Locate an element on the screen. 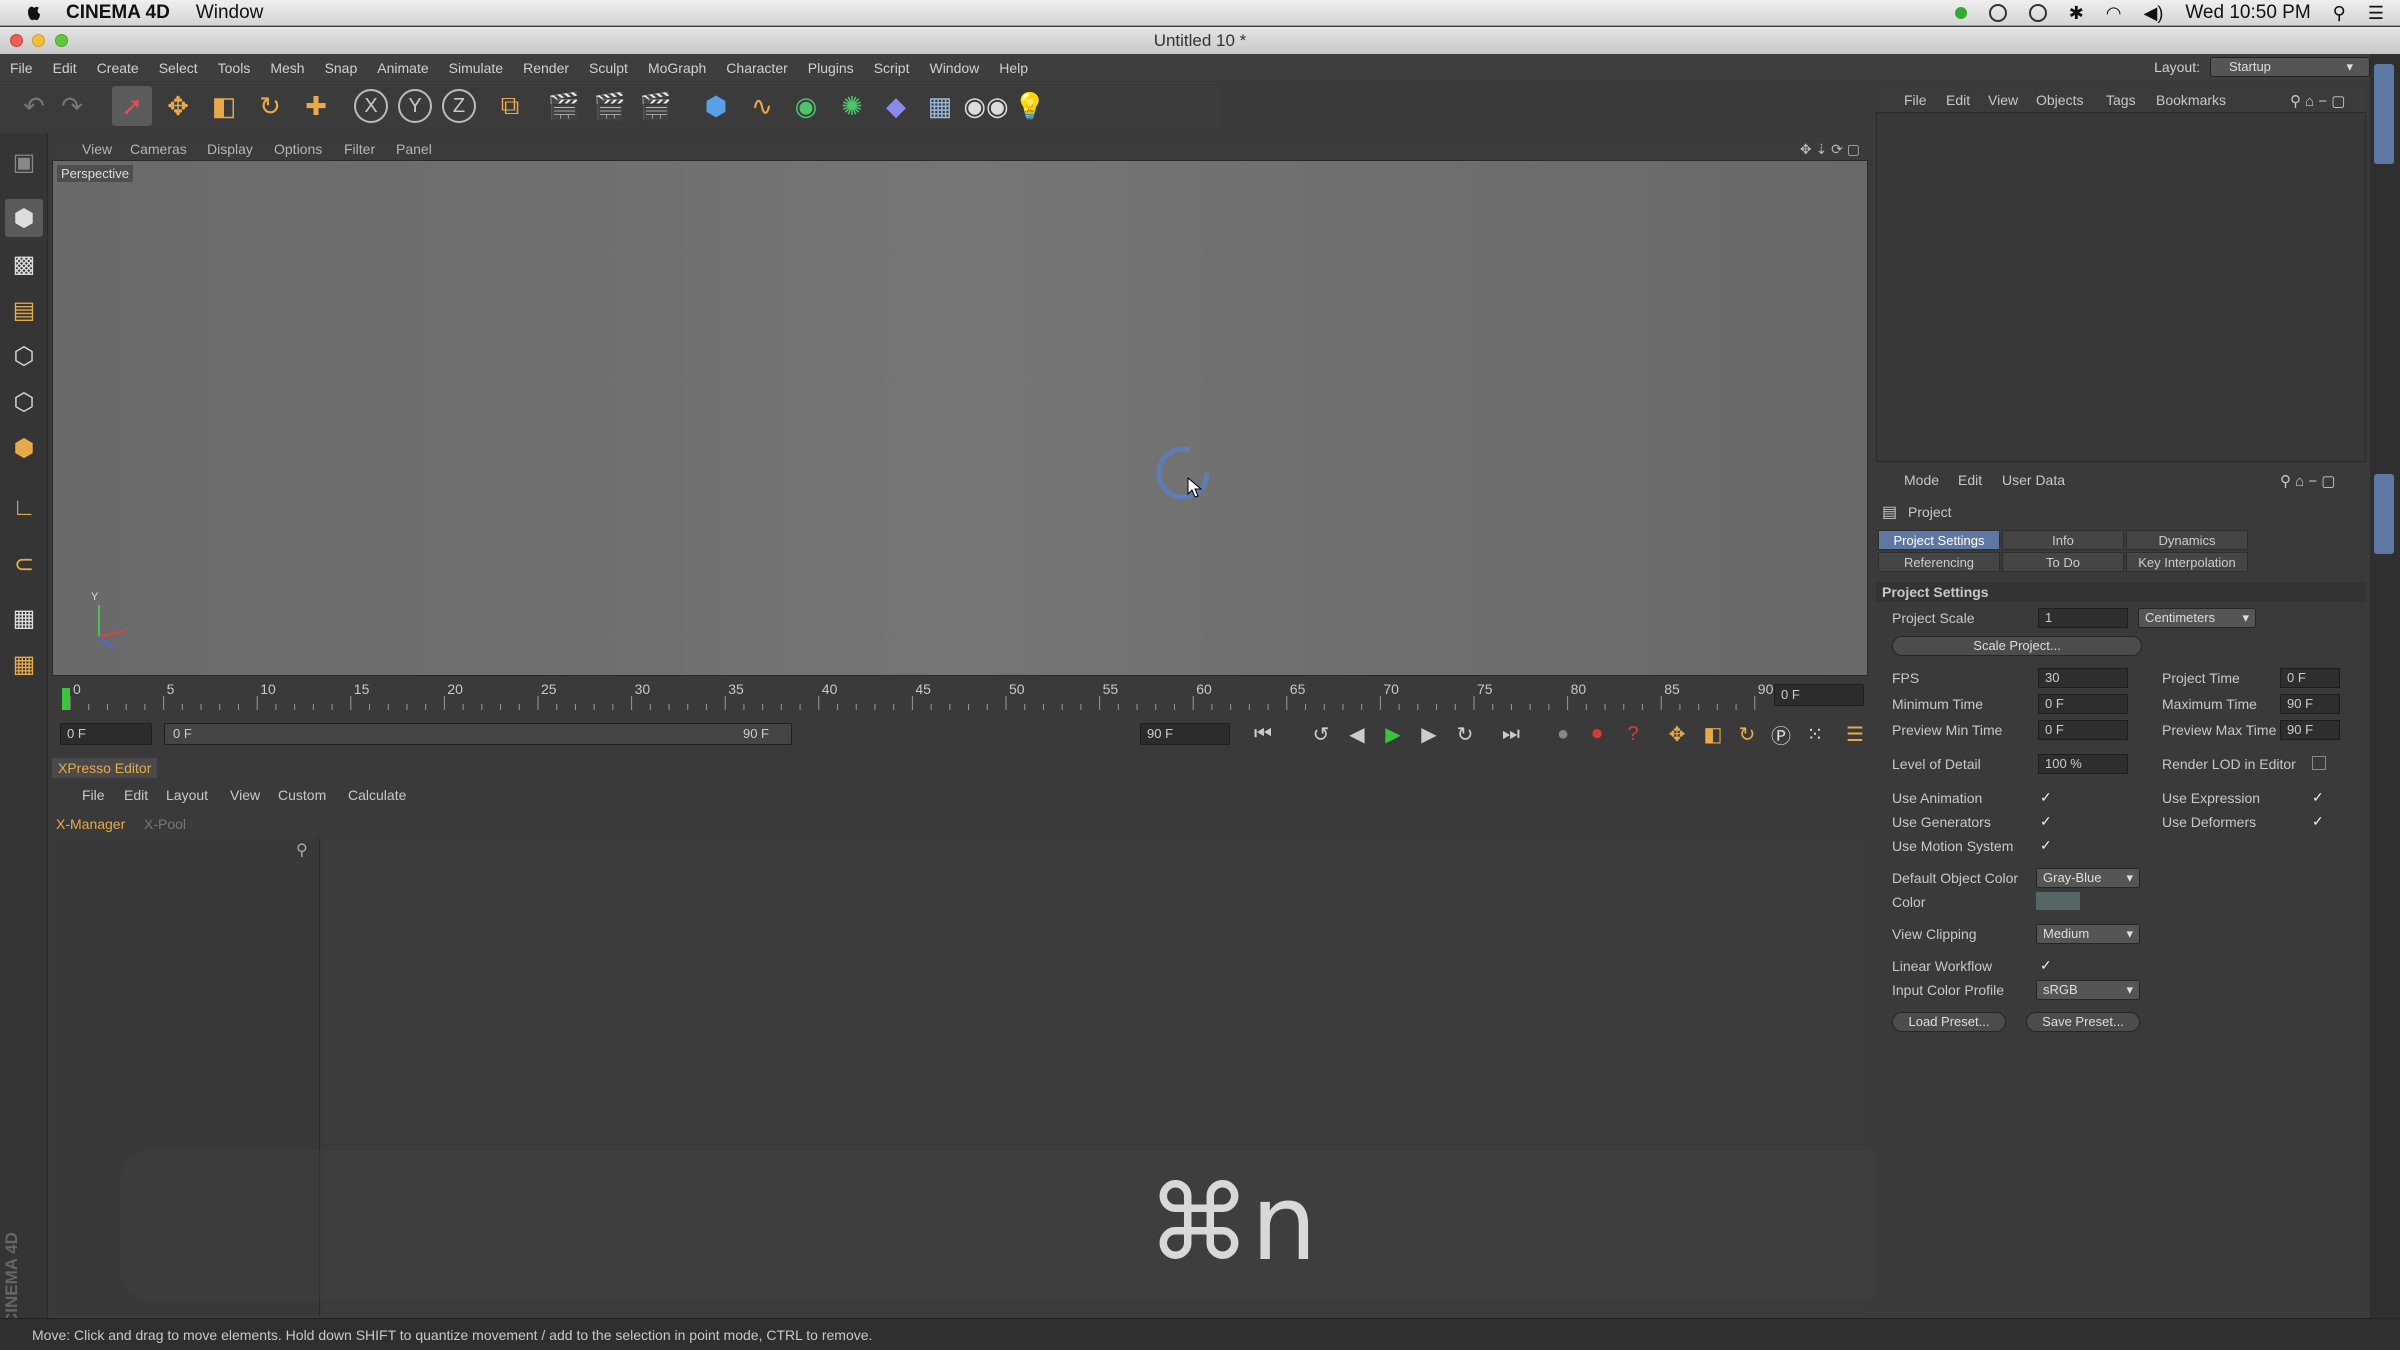  render-lod-checkbox is located at coordinates (2319, 763).